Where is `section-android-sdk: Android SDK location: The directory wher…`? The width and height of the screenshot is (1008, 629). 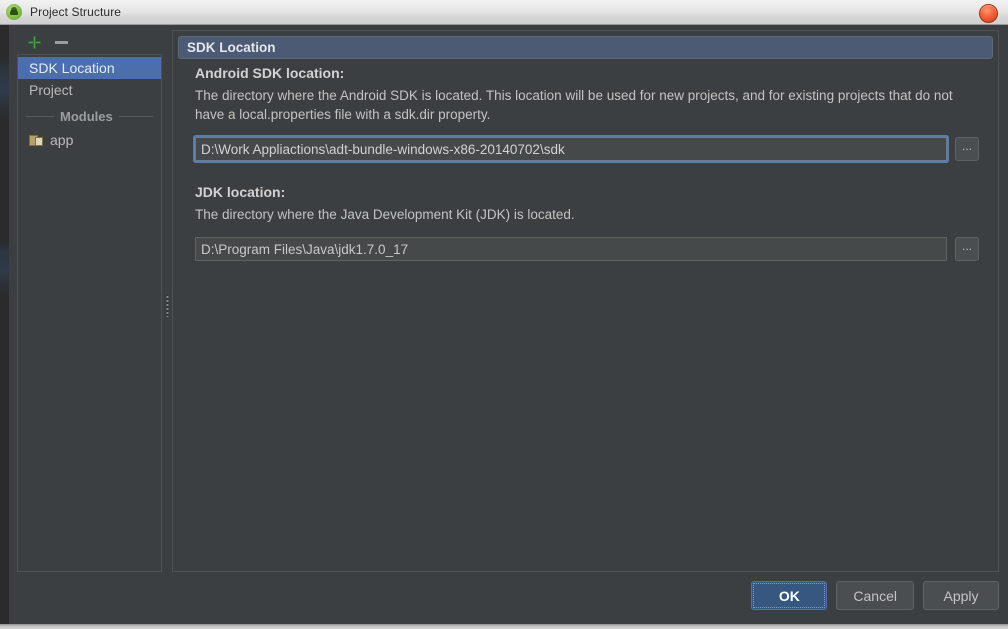
section-android-sdk: Android SDK location: The directory wher… is located at coordinates (585, 113).